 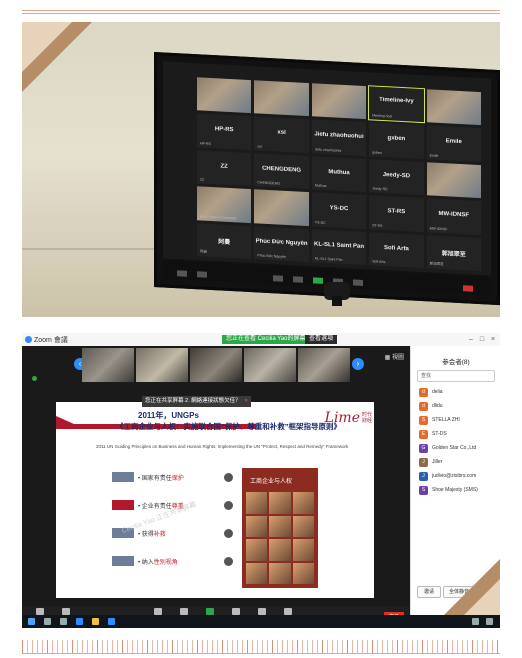 What do you see at coordinates (459, 406) in the screenshot?
I see `participant-row: d dlidu` at bounding box center [459, 406].